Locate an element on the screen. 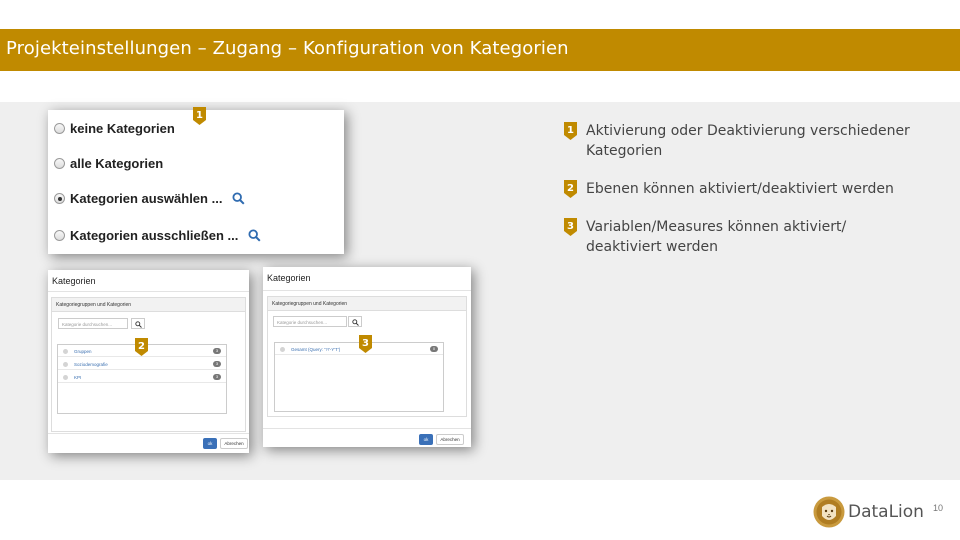 The height and width of the screenshot is (540, 960). radio-option-all: alle Kategorien is located at coordinates (108, 163).